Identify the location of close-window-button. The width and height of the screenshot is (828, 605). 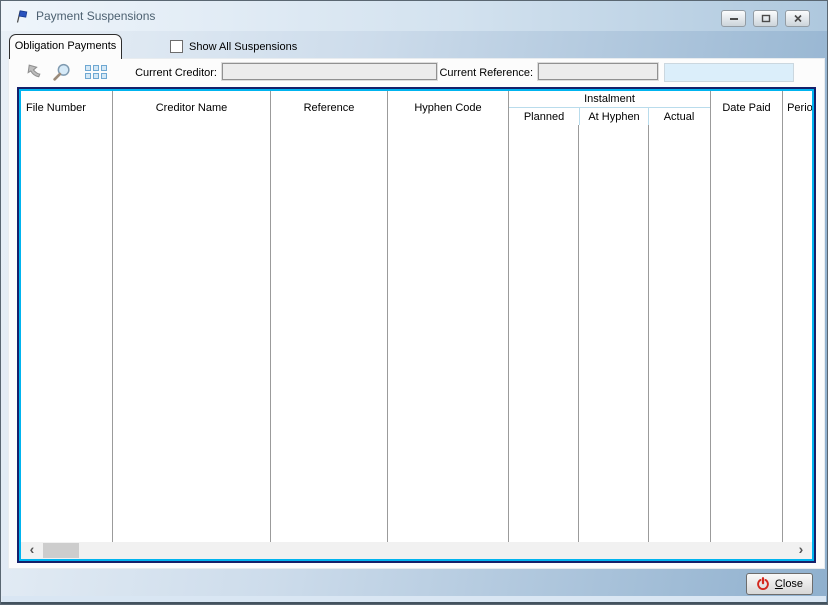
(797, 18).